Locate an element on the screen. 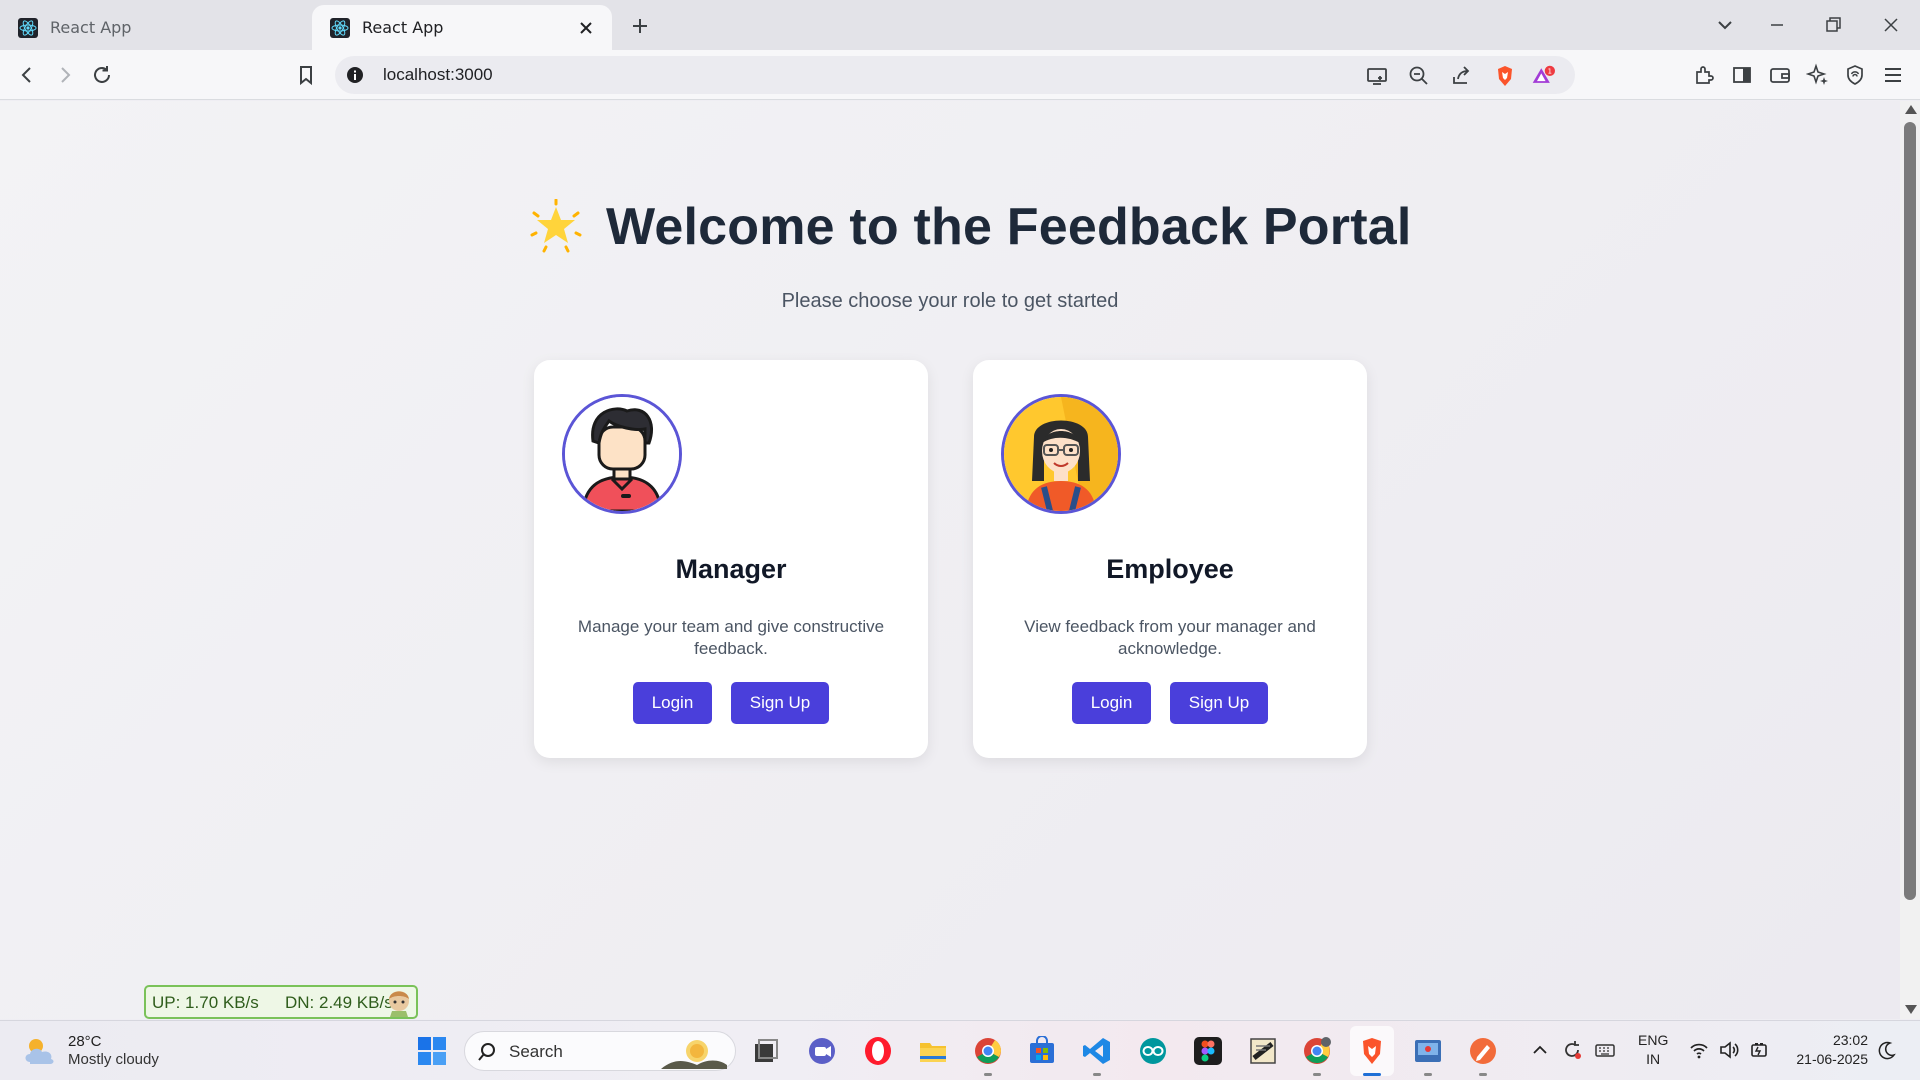 The width and height of the screenshot is (1920, 1080). sketch-app-icon is located at coordinates (1483, 1051).